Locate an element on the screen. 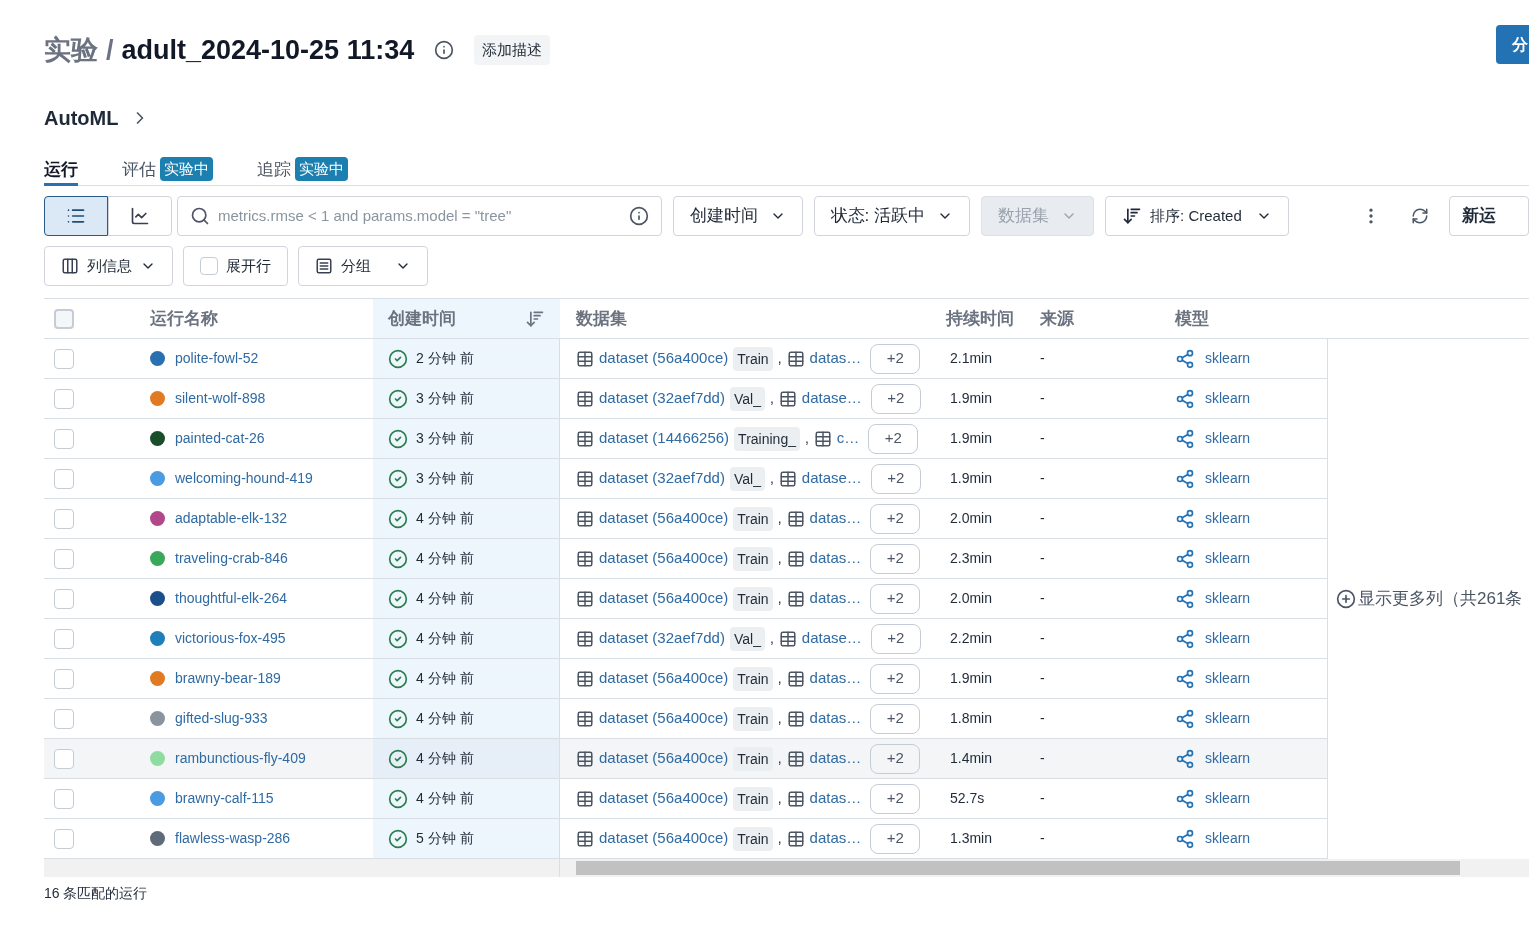  table-row: flawless-wasp-286 5 分钟 前 dataset (56a400ce) Train , datas… +2 1.3min - sklearn is located at coordinates (685, 839).